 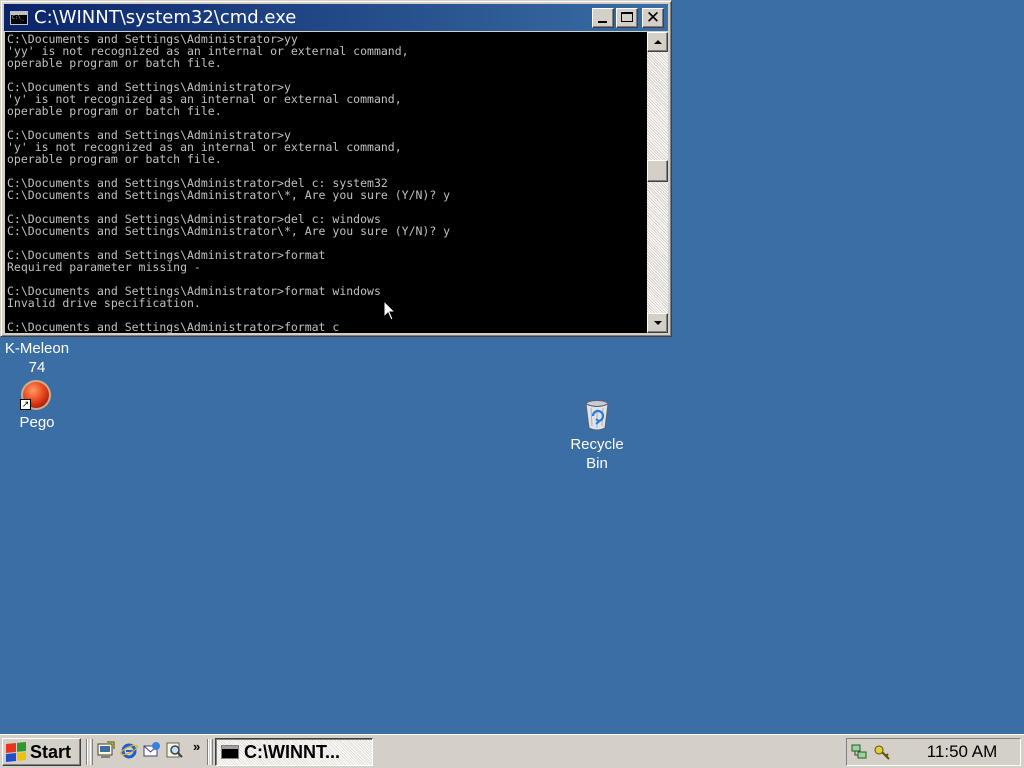 I want to click on shortcut-arrow-icon: ↗, so click(x=25, y=404).